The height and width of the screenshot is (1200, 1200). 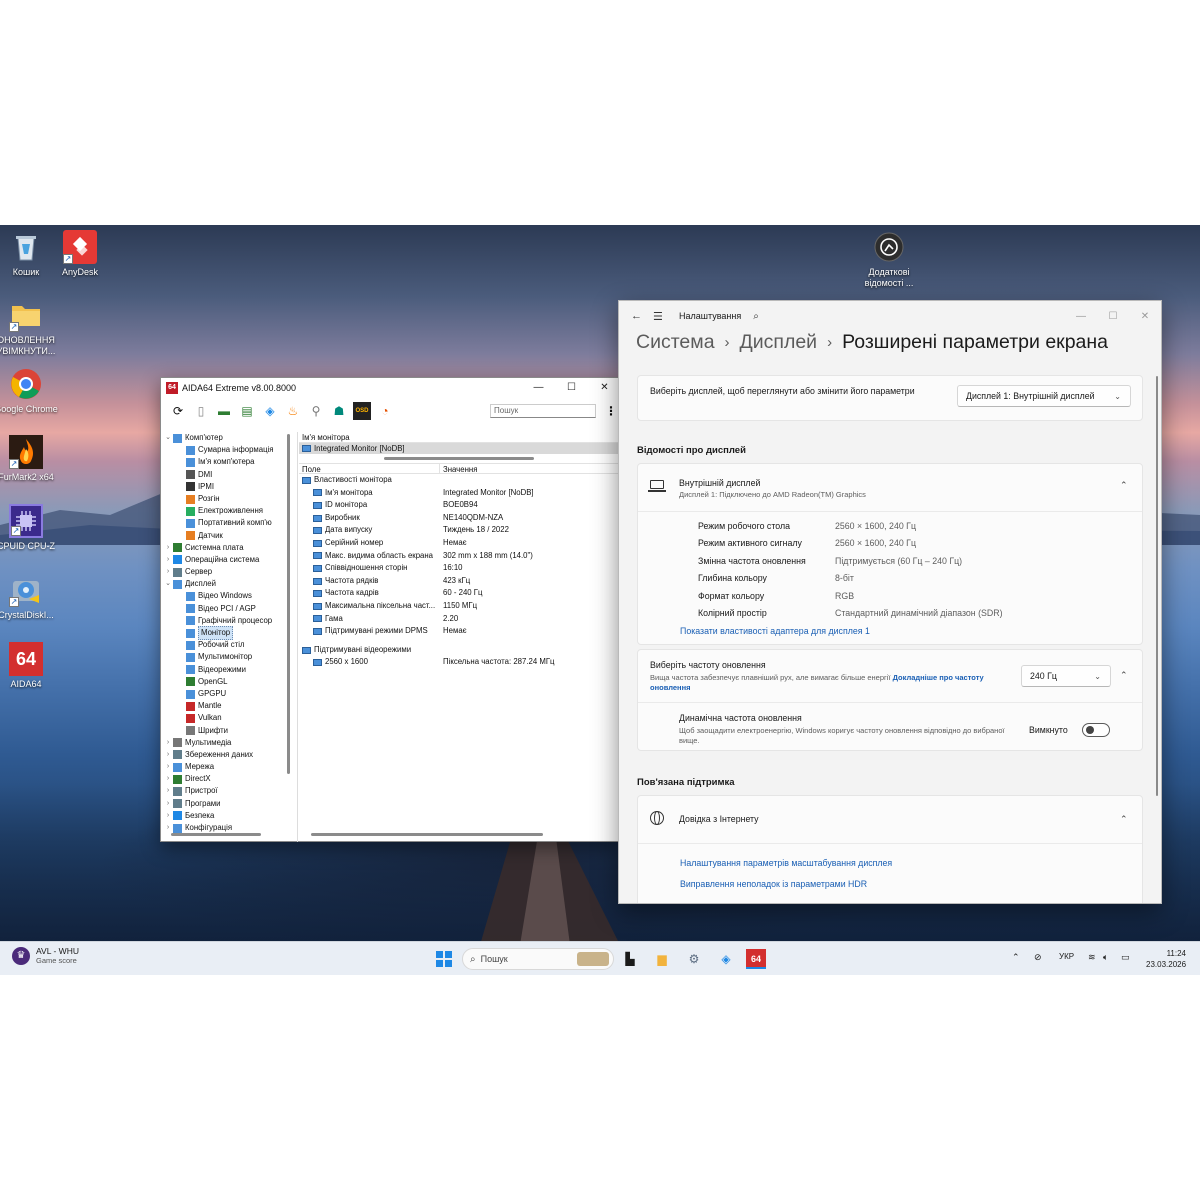 I want to click on property-row: Максимальна піксельна част... 1150 МГц, so click(x=460, y=606).